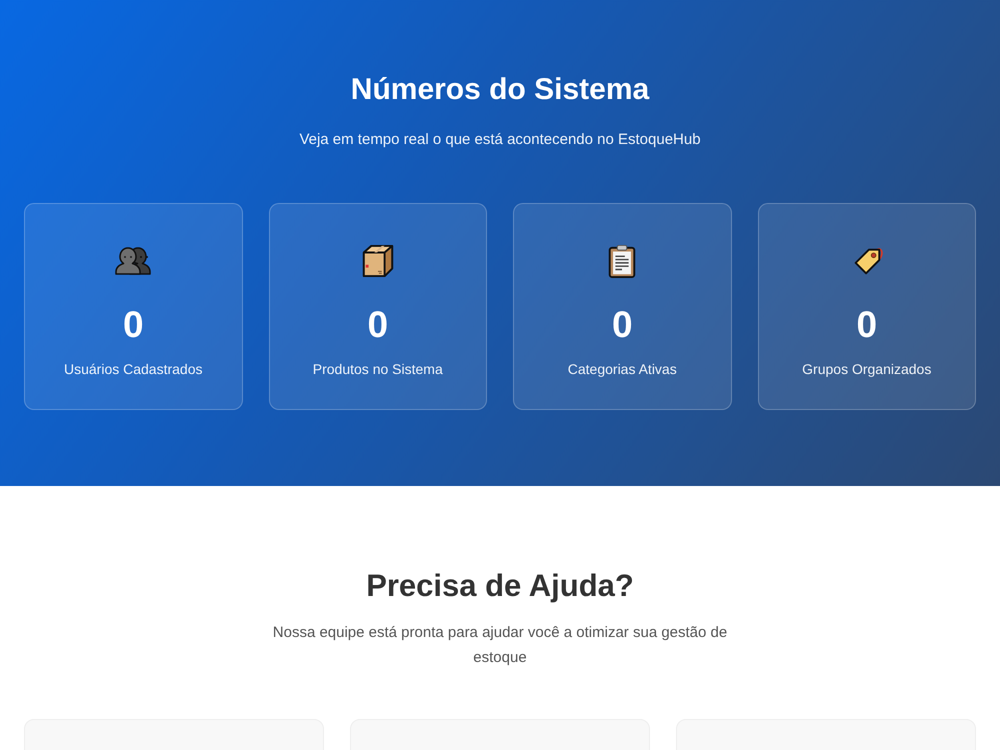  What do you see at coordinates (622, 369) in the screenshot?
I see `stat-label: Categorias Ativas` at bounding box center [622, 369].